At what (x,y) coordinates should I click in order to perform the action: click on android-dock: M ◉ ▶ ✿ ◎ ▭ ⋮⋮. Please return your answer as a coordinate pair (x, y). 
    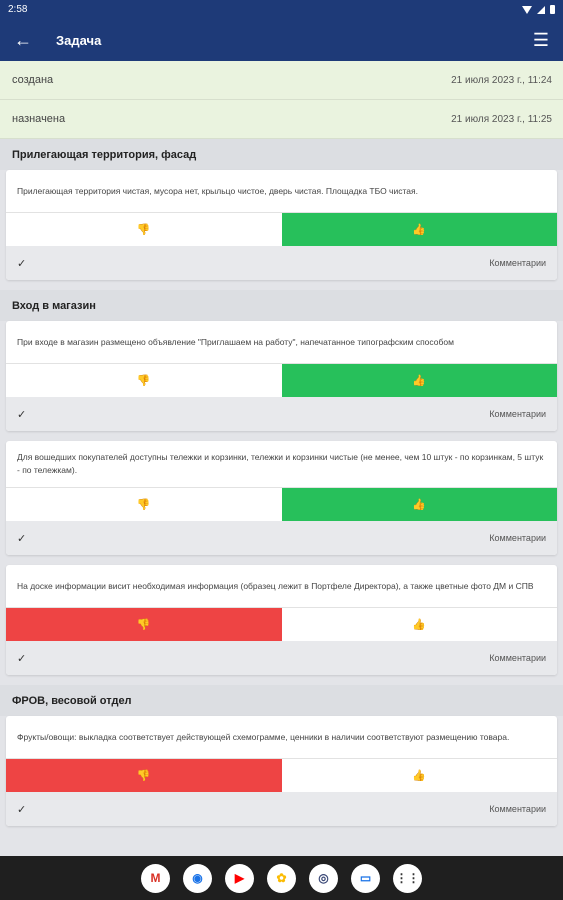
    Looking at the image, I should click on (281, 878).